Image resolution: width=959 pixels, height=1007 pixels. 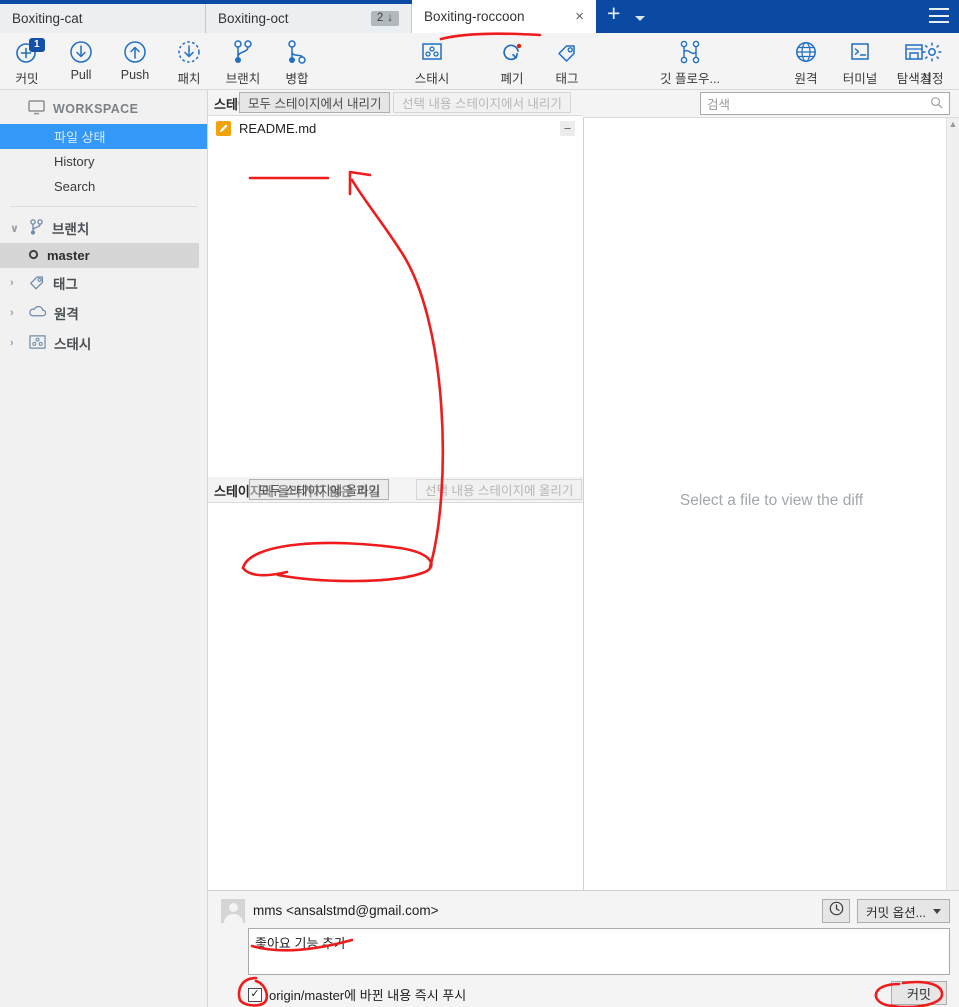 What do you see at coordinates (319, 489) in the screenshot?
I see `stage-all-button: 모두 스테이지에 올리기` at bounding box center [319, 489].